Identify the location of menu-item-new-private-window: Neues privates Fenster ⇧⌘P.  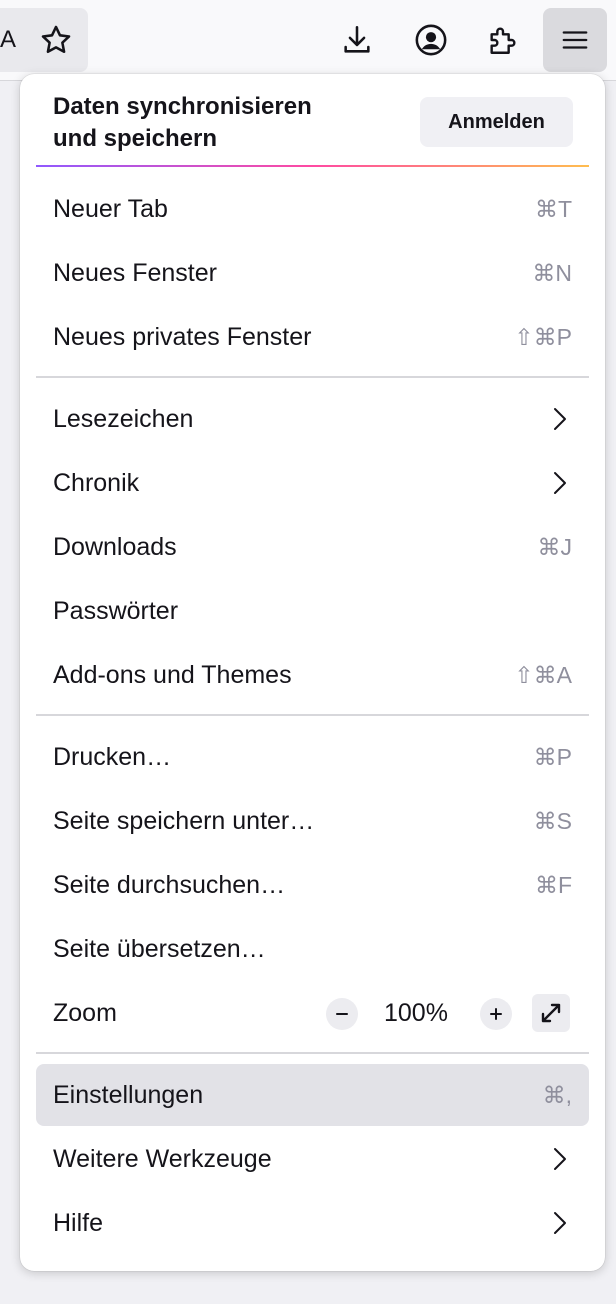
(312, 337).